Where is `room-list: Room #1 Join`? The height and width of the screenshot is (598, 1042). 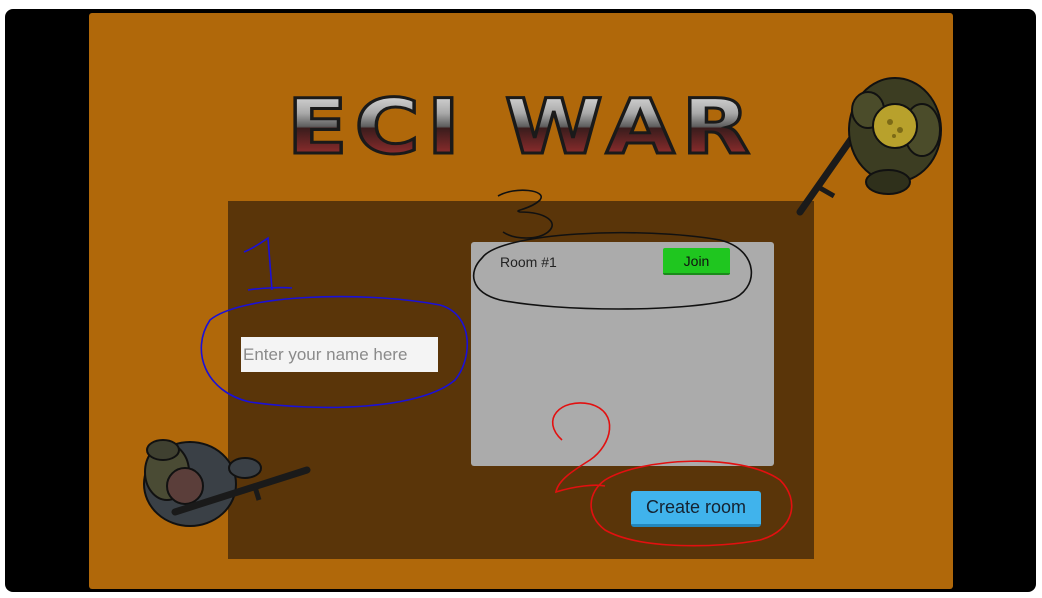
room-list: Room #1 Join is located at coordinates (622, 354).